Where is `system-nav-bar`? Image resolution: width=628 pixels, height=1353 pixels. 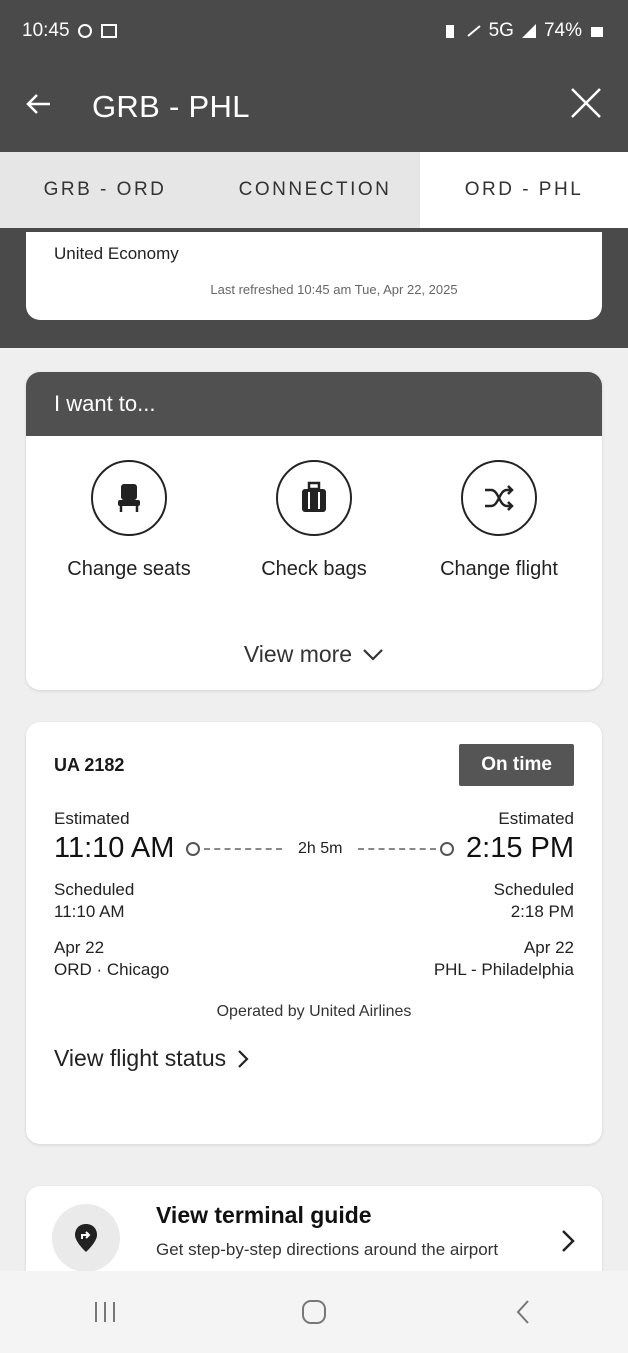 system-nav-bar is located at coordinates (314, 1312).